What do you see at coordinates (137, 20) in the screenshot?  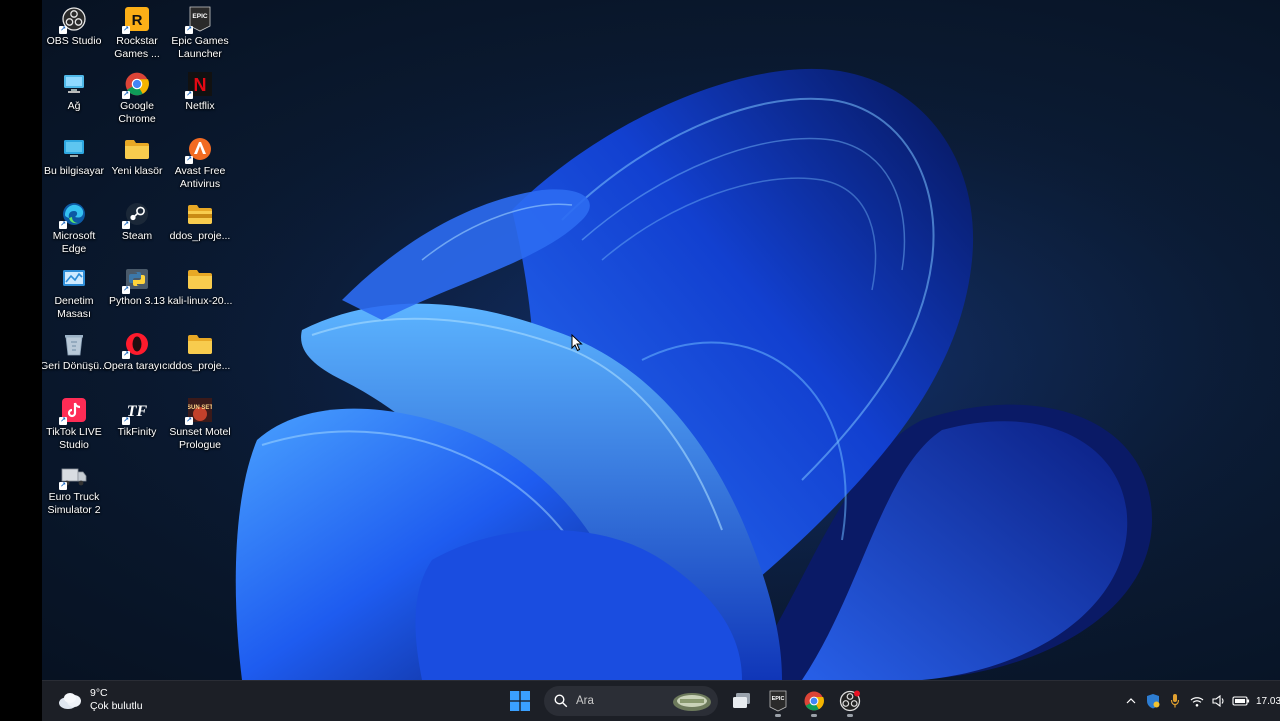 I see `svg-text: R` at bounding box center [137, 20].